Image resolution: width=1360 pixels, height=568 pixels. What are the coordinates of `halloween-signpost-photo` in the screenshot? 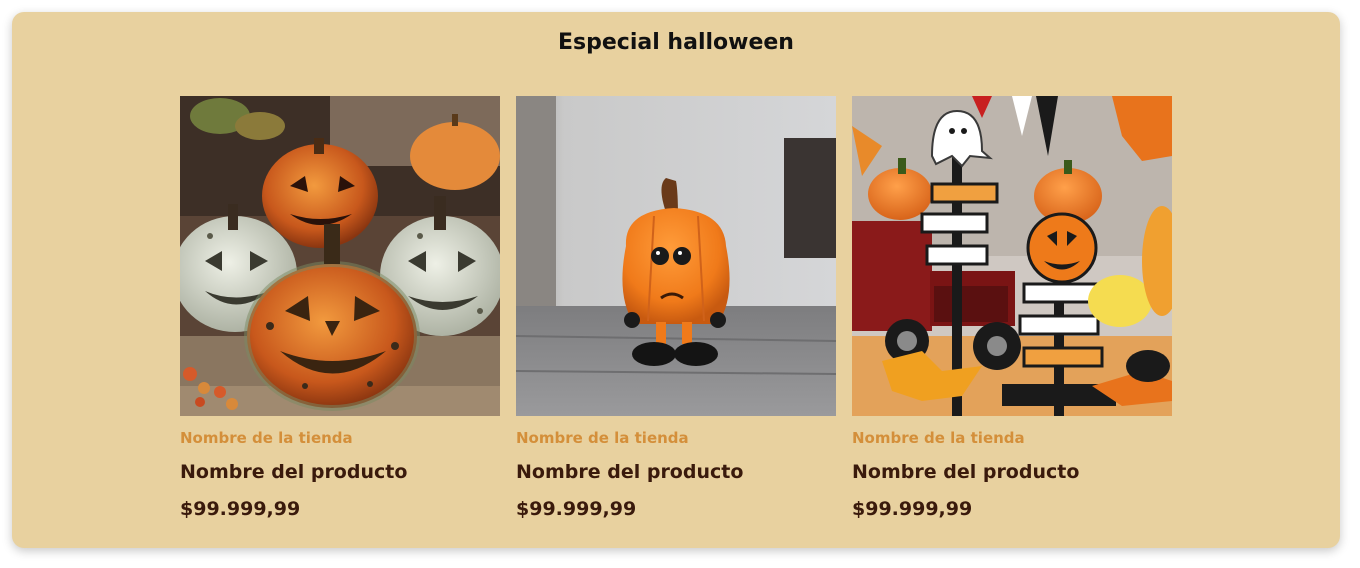 It's located at (1012, 256).